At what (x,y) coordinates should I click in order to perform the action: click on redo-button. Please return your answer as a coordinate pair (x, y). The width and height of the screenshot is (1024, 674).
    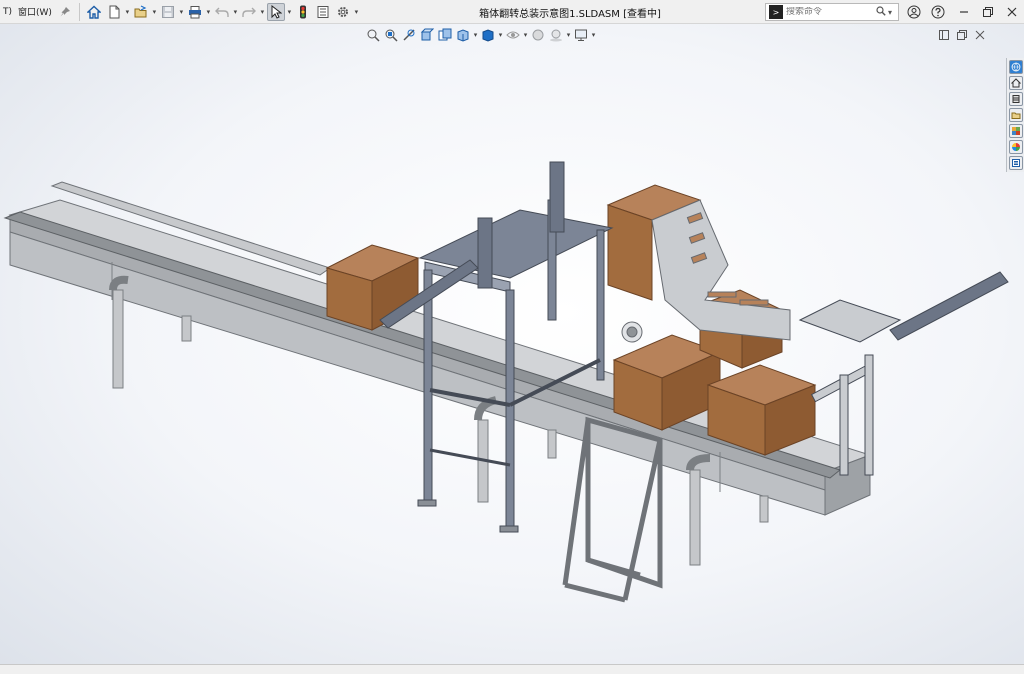
    Looking at the image, I should click on (249, 12).